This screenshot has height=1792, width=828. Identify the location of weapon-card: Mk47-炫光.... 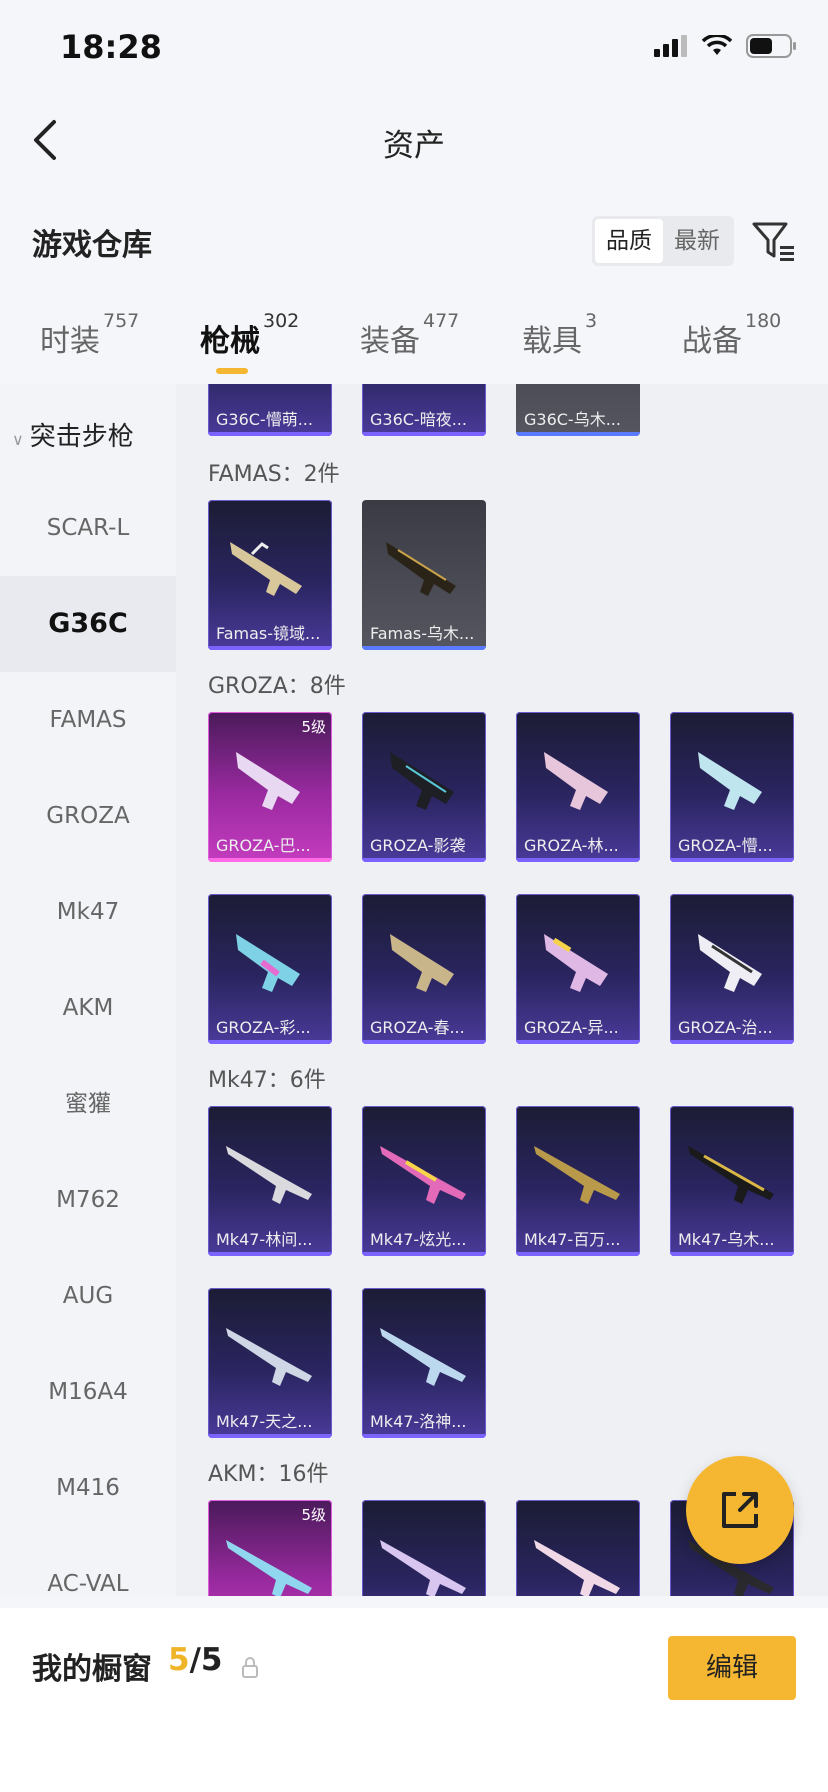
(424, 1181).